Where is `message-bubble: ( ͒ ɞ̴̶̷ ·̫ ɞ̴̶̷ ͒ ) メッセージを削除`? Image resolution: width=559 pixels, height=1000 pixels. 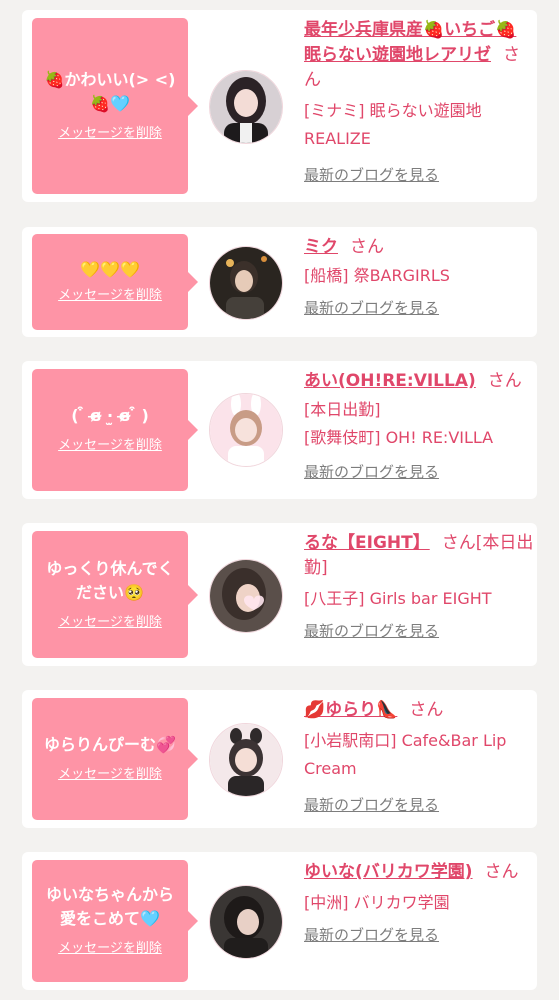 message-bubble: ( ͒ ɞ̴̶̷ ·̫ ɞ̴̶̷ ͒ ) メッセージを削除 is located at coordinates (115, 430).